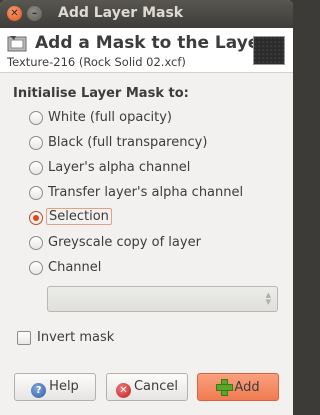 The image size is (320, 415). Describe the element at coordinates (128, 142) in the screenshot. I see `radio-label: Black (full transparency)` at that location.